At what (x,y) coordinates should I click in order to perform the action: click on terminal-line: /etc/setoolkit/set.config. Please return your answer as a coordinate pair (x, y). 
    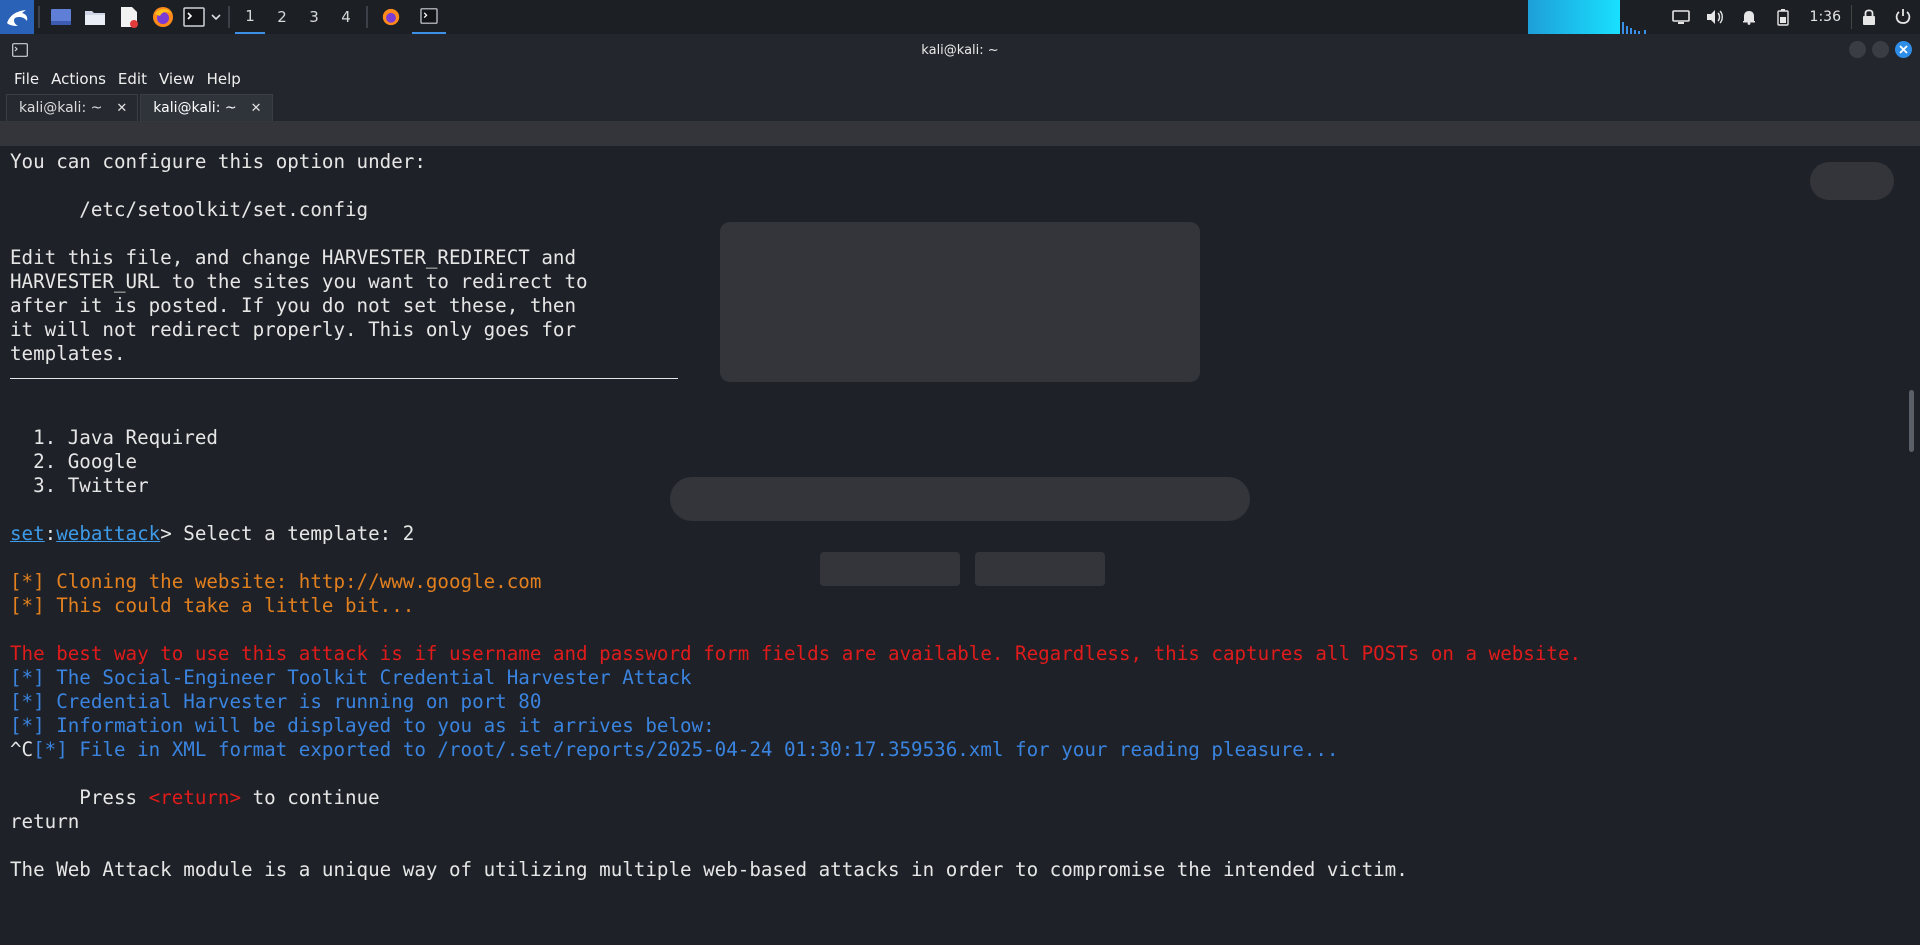
    Looking at the image, I should click on (189, 209).